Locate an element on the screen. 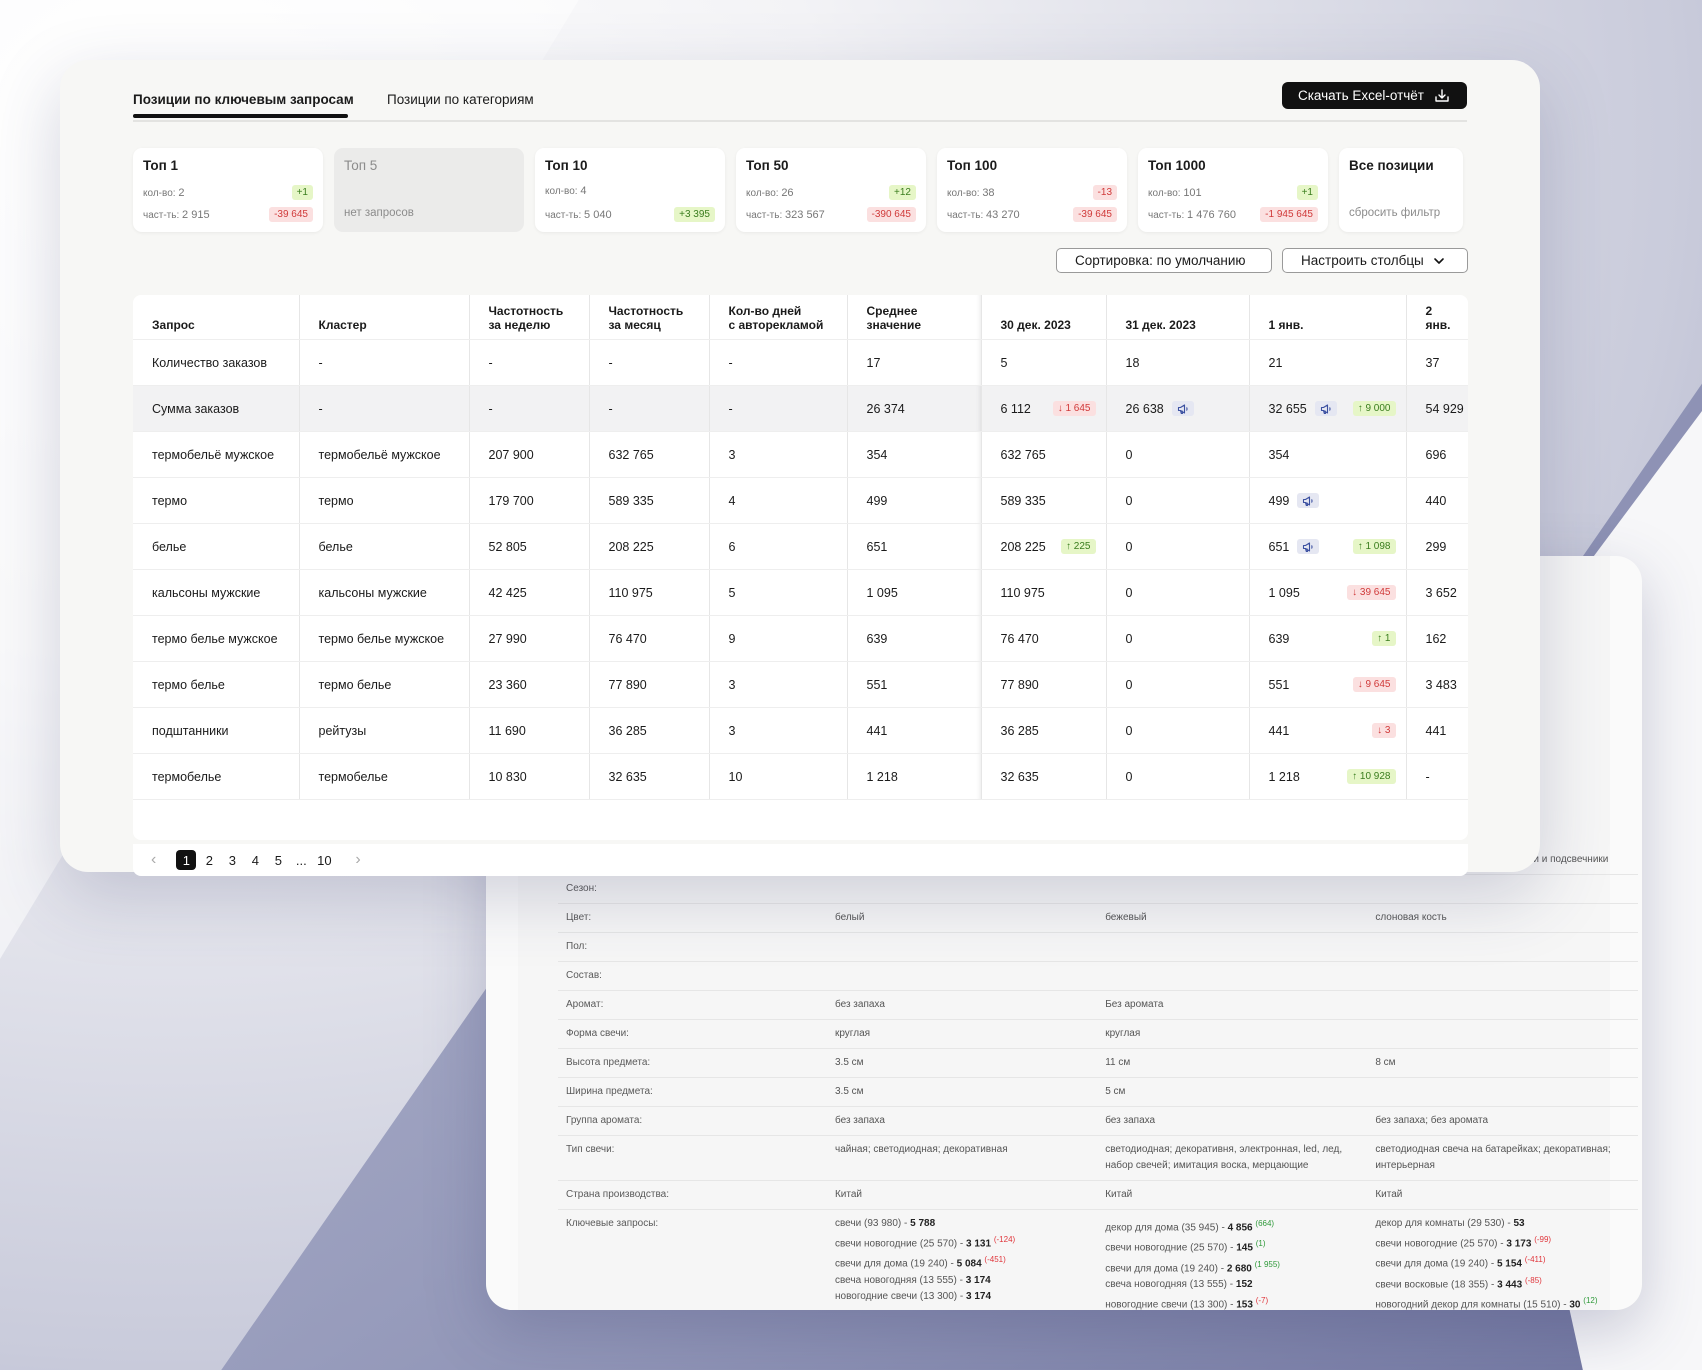 The width and height of the screenshot is (1702, 1370). tab-keyword-positions: Позиции по ключевым запросам is located at coordinates (243, 99).